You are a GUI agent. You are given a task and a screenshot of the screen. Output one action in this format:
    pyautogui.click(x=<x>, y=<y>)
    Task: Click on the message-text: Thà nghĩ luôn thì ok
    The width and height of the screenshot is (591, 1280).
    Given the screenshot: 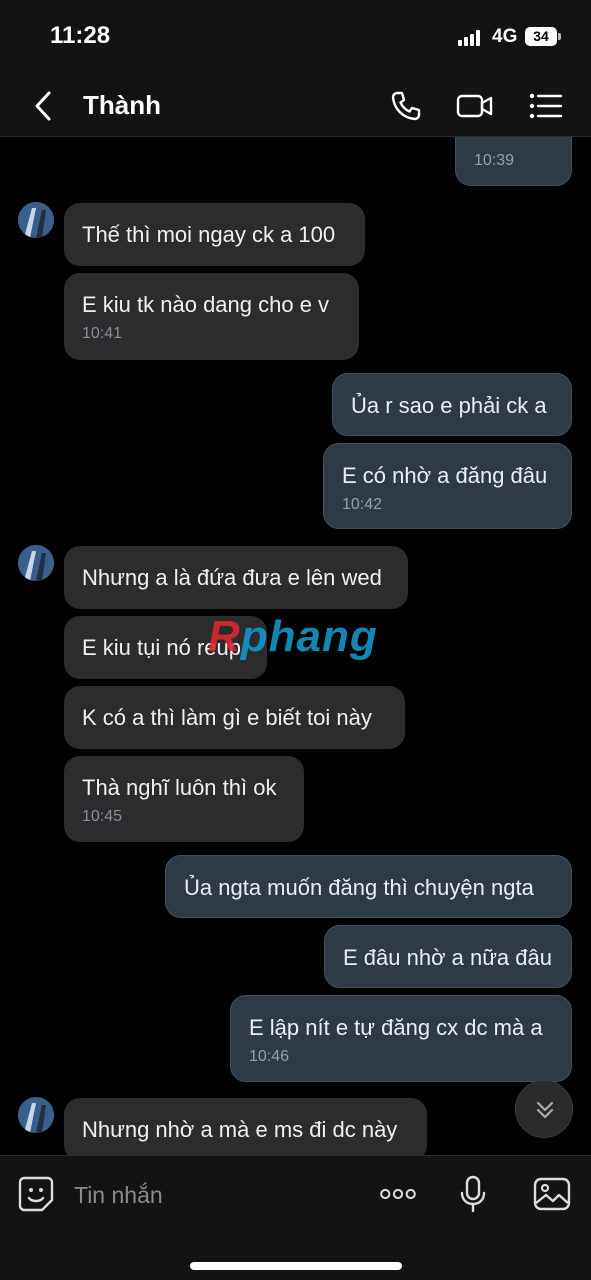 What is the action you would take?
    pyautogui.click(x=179, y=787)
    